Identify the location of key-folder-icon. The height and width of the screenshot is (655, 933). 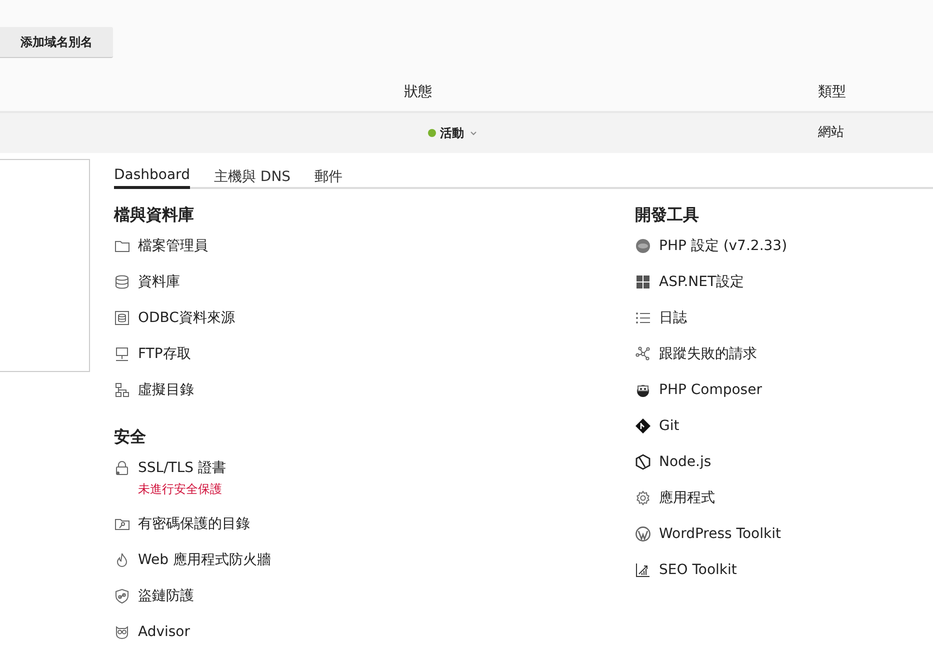
(122, 524).